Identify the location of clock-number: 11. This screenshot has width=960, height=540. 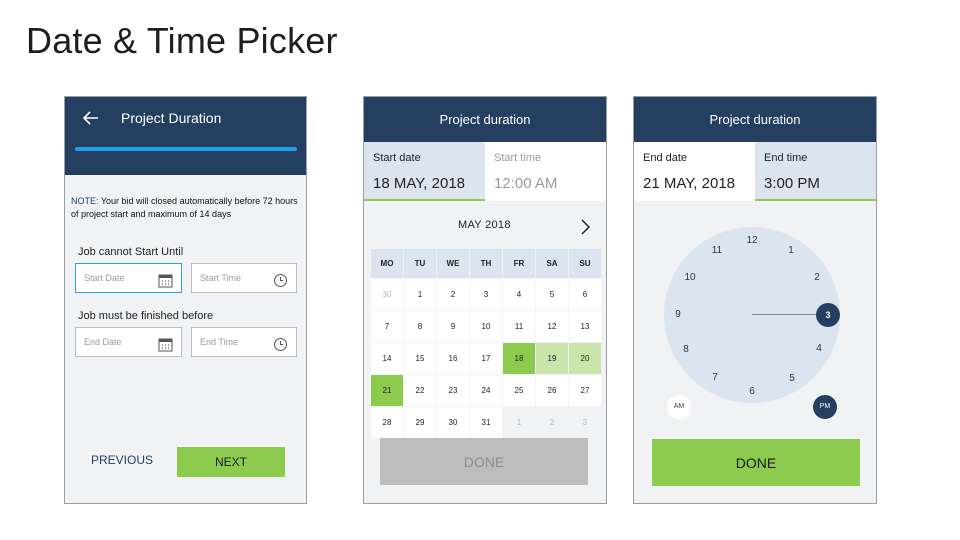
(717, 251).